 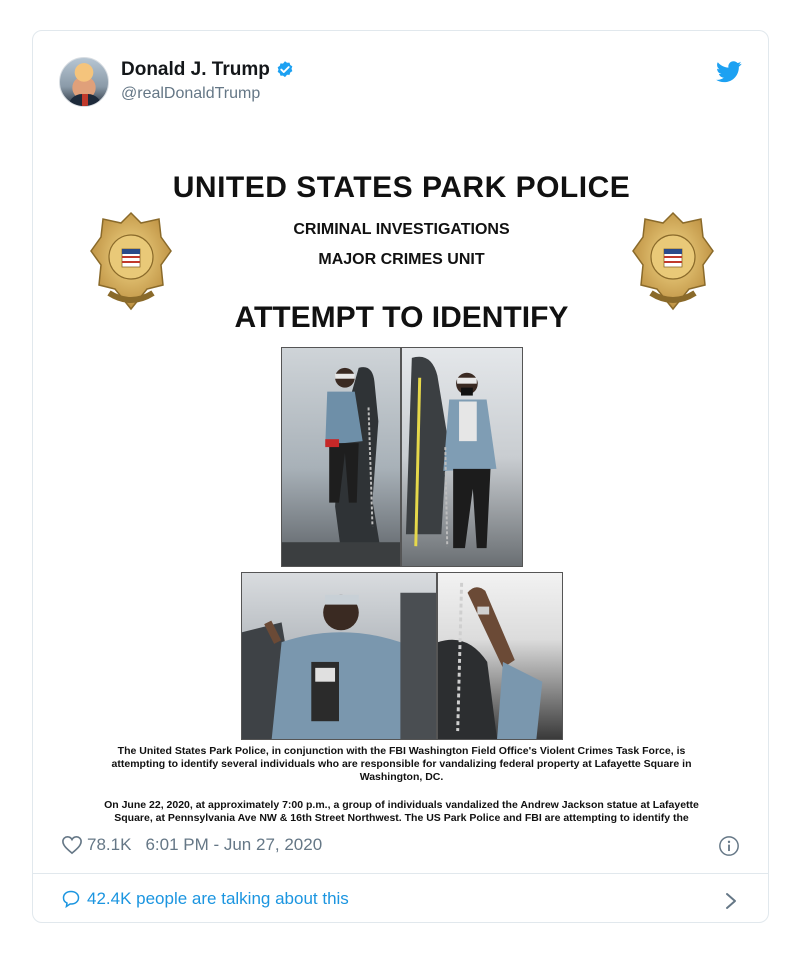 What do you see at coordinates (401, 317) in the screenshot?
I see `poster-heading: ATTEMPT TO IDENTIFY` at bounding box center [401, 317].